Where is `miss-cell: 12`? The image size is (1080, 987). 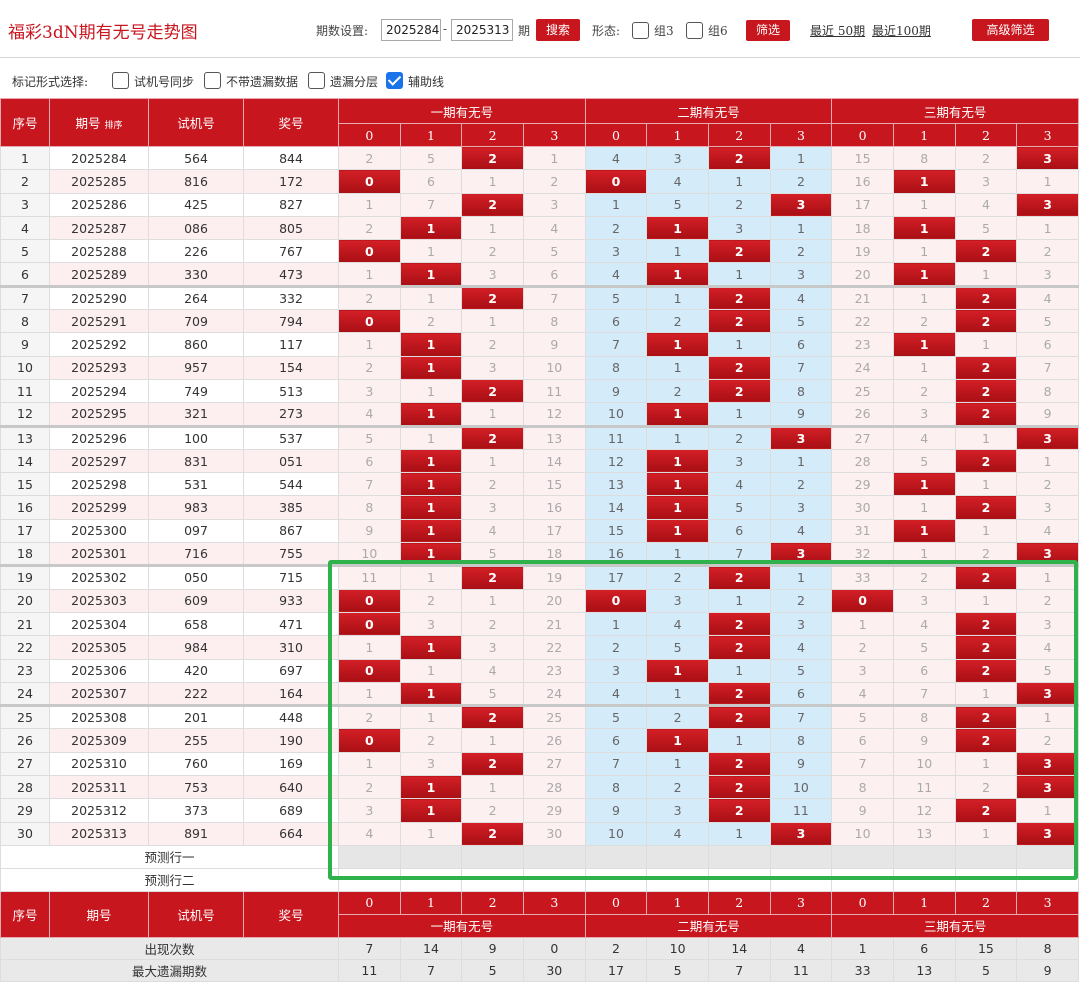 miss-cell: 12 is located at coordinates (554, 414).